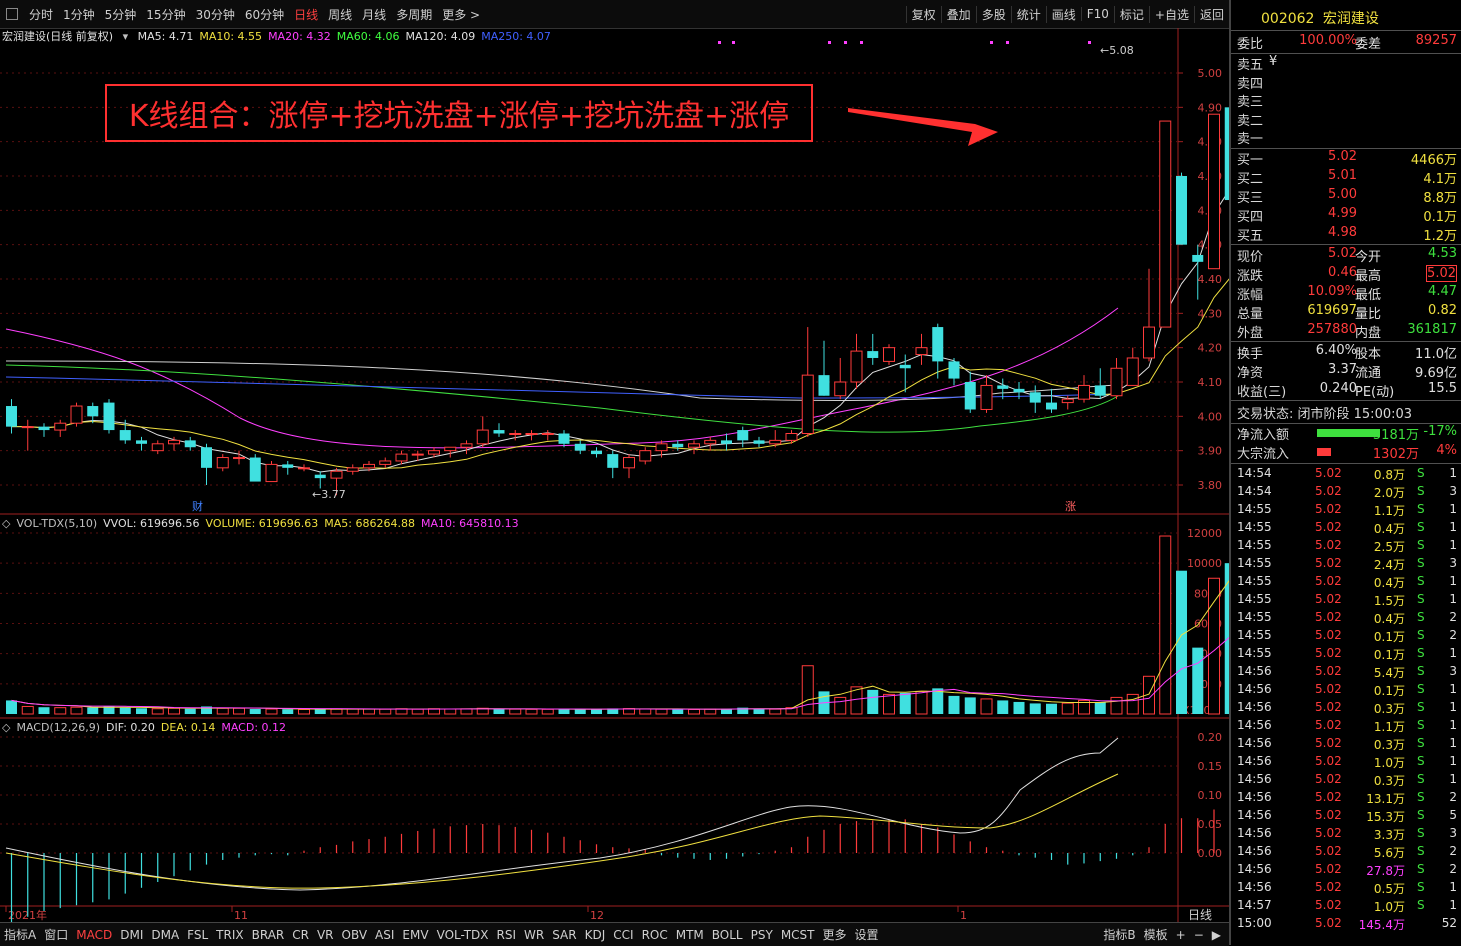 Image resolution: width=1461 pixels, height=946 pixels. I want to click on period-tab: 5分钟, so click(121, 14).